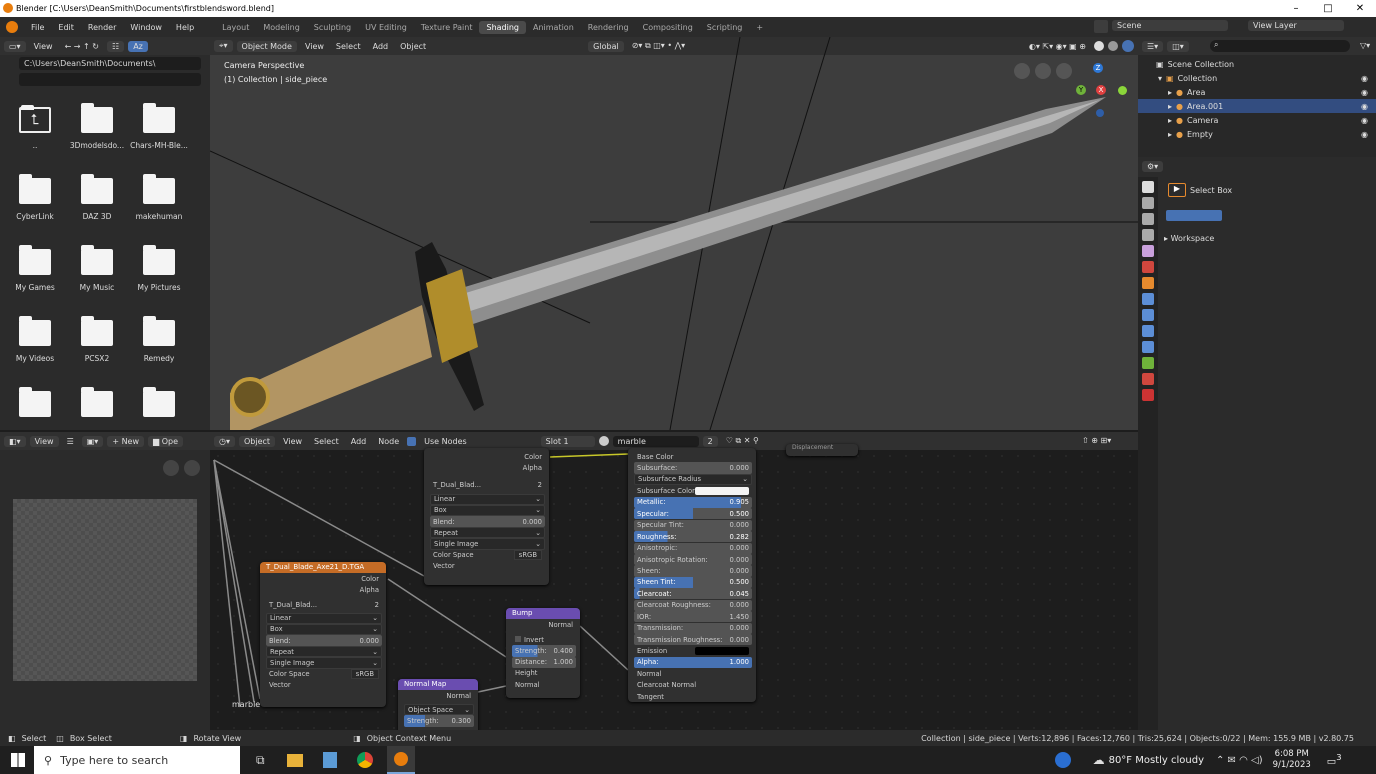  Describe the element at coordinates (502, 27) in the screenshot. I see `tab-shading: Shading` at that location.